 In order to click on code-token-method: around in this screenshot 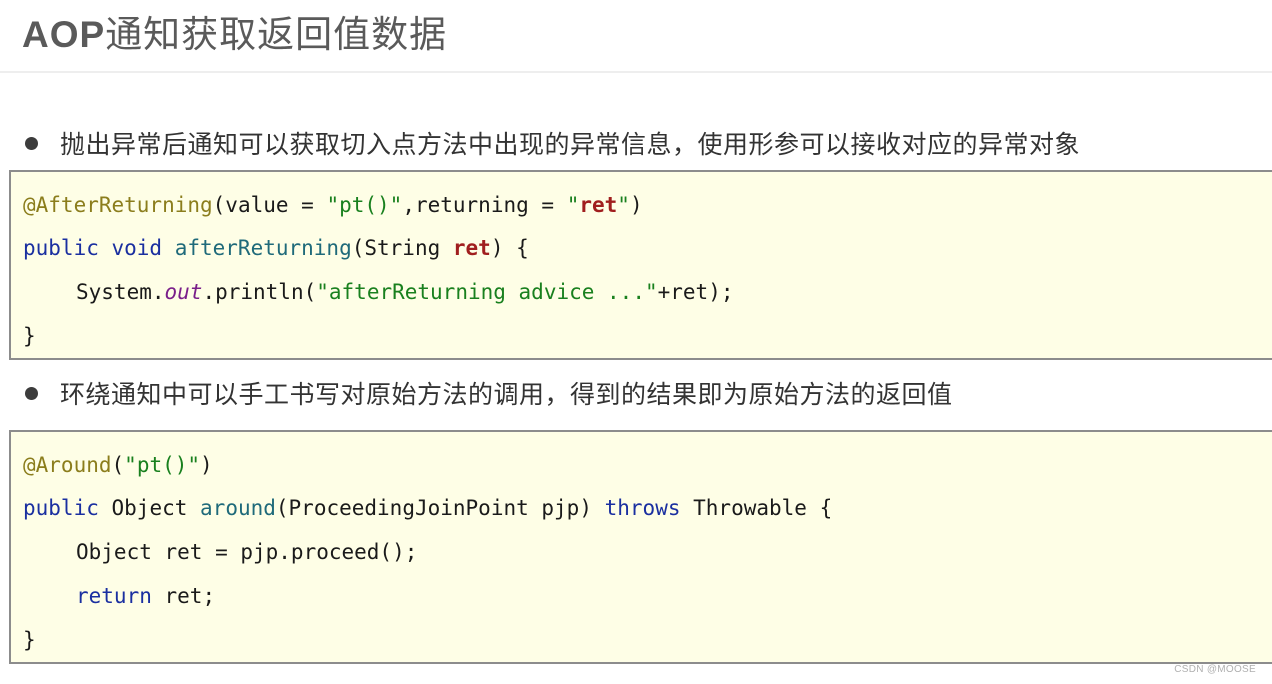, I will do `click(238, 508)`.